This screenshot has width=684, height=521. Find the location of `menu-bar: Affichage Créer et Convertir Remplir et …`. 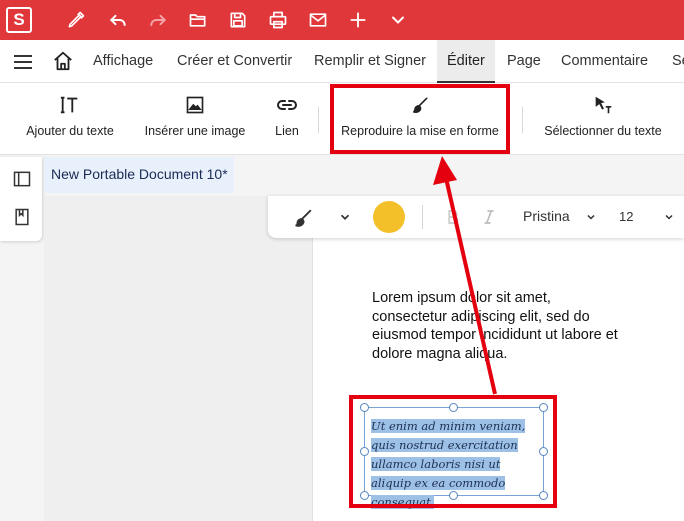

menu-bar: Affichage Créer et Convertir Remplir et … is located at coordinates (342, 61).